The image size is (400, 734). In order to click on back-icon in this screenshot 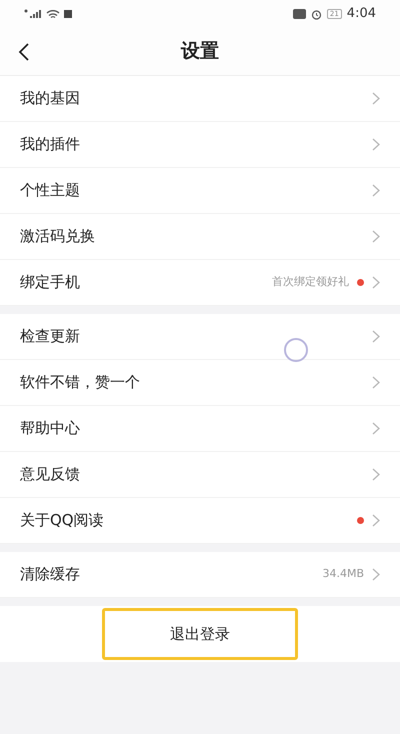, I will do `click(24, 52)`.